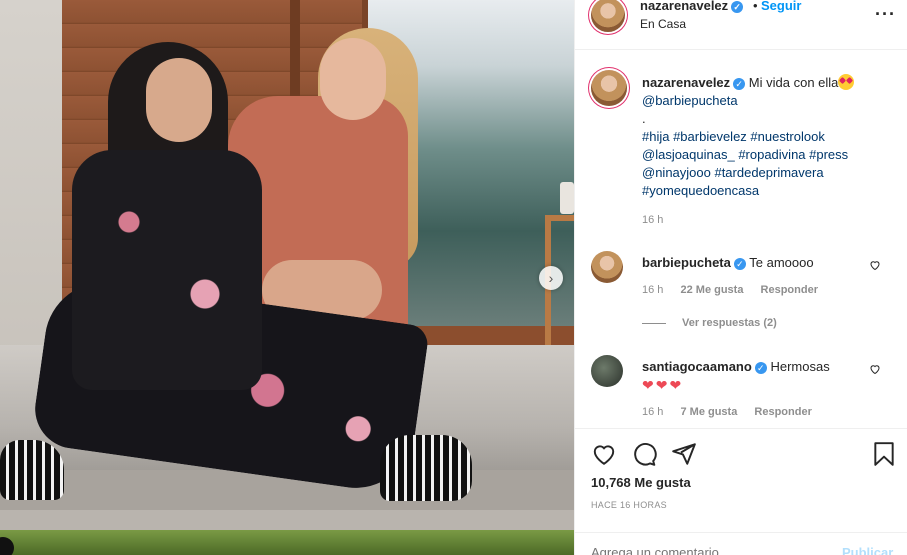 The width and height of the screenshot is (907, 555). I want to click on chevron-right-icon: ›, so click(551, 278).